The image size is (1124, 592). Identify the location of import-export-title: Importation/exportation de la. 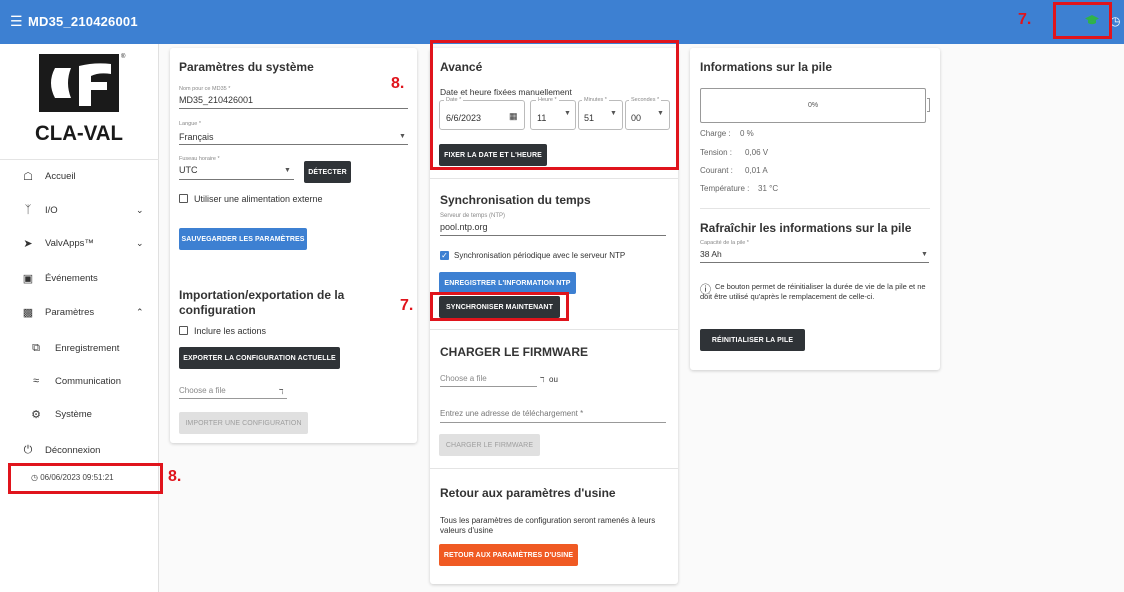
(262, 295).